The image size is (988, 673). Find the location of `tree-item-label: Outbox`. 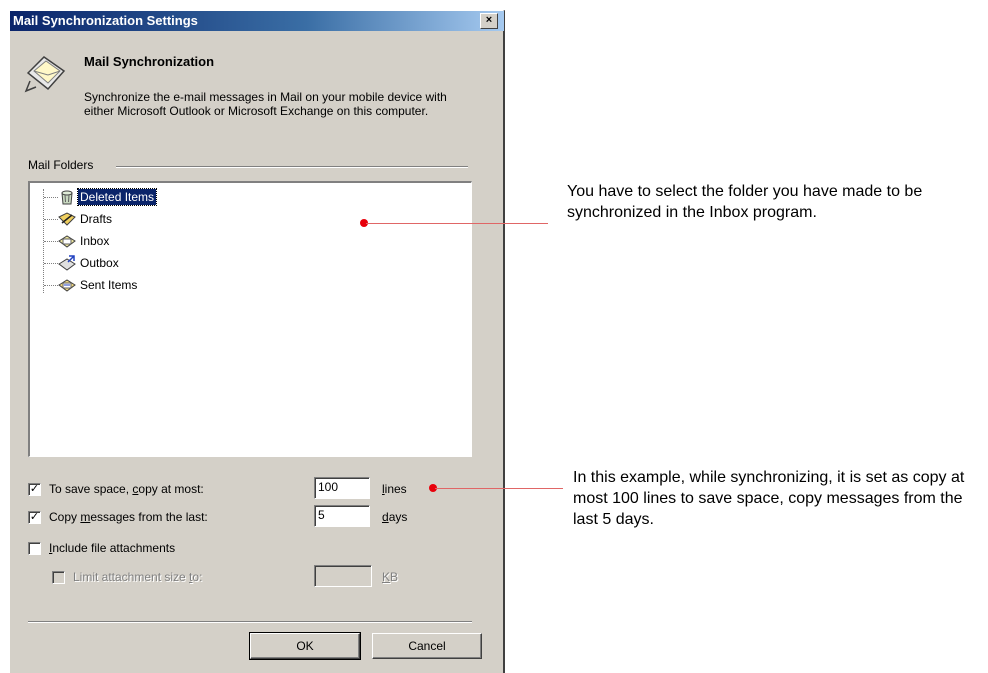

tree-item-label: Outbox is located at coordinates (99, 263).